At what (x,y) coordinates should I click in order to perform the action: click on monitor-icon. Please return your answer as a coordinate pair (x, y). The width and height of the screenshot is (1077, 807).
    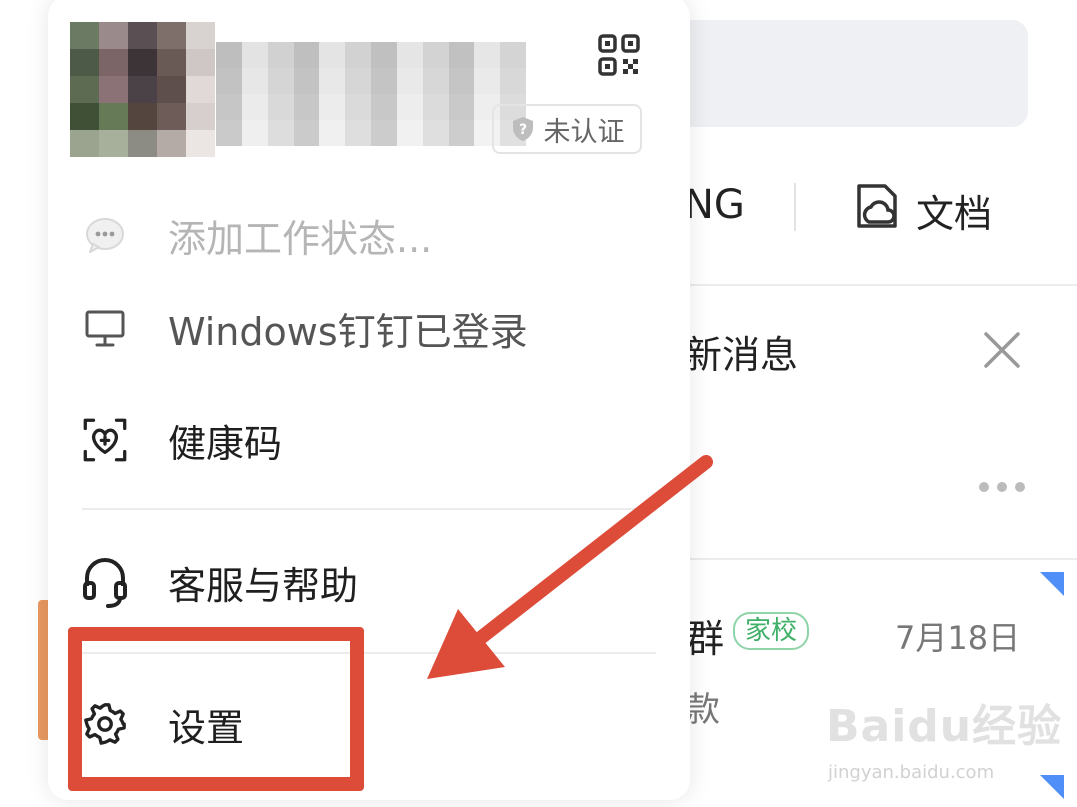
    Looking at the image, I should click on (105, 328).